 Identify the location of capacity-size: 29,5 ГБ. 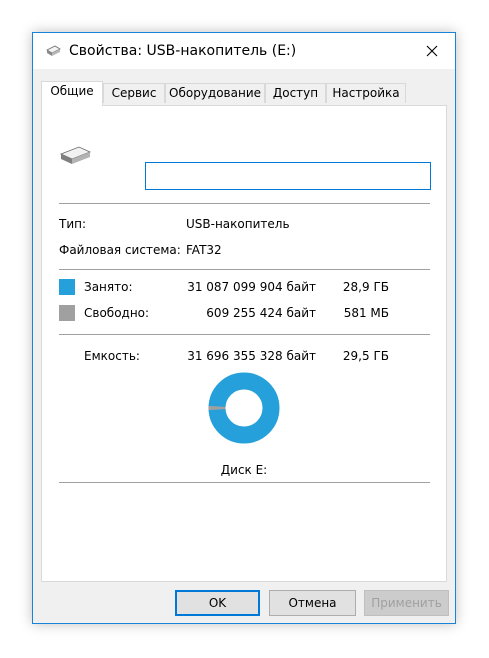
(365, 356).